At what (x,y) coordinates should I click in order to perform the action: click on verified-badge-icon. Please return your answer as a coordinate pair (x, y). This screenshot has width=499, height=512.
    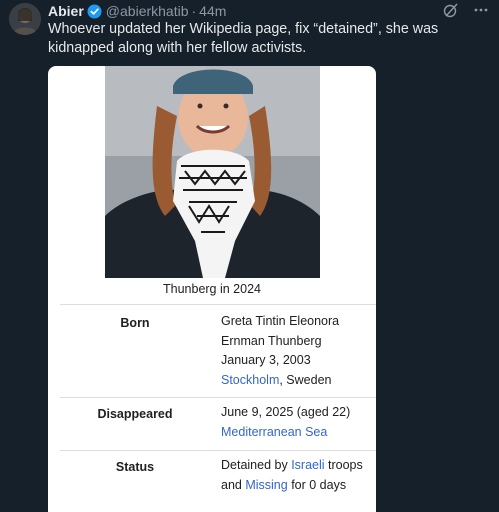
    Looking at the image, I should click on (94, 11).